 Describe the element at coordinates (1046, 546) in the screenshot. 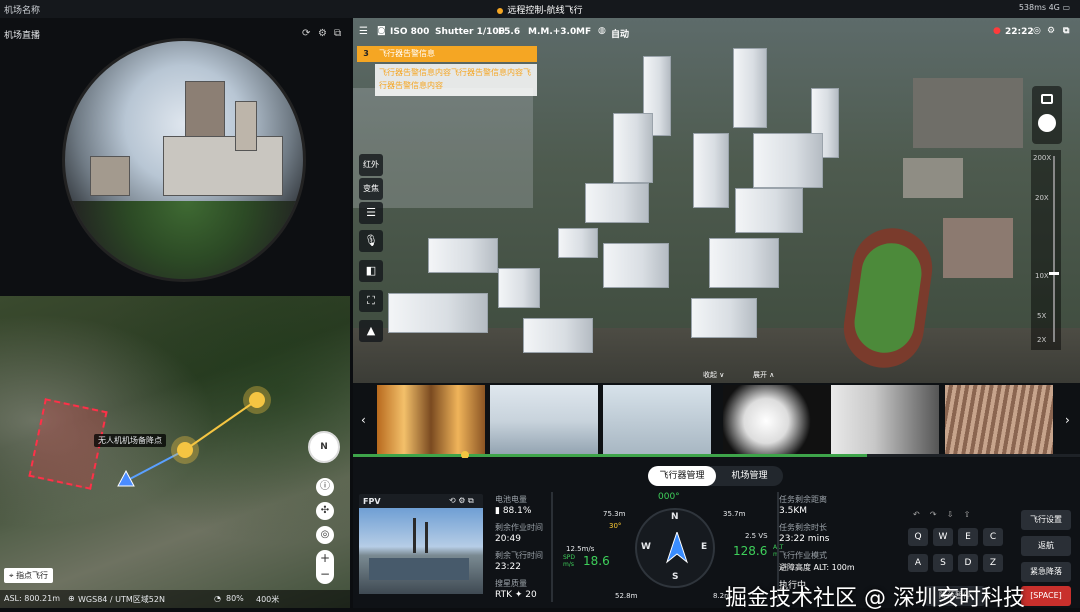

I see `return-home-button: 返航` at that location.